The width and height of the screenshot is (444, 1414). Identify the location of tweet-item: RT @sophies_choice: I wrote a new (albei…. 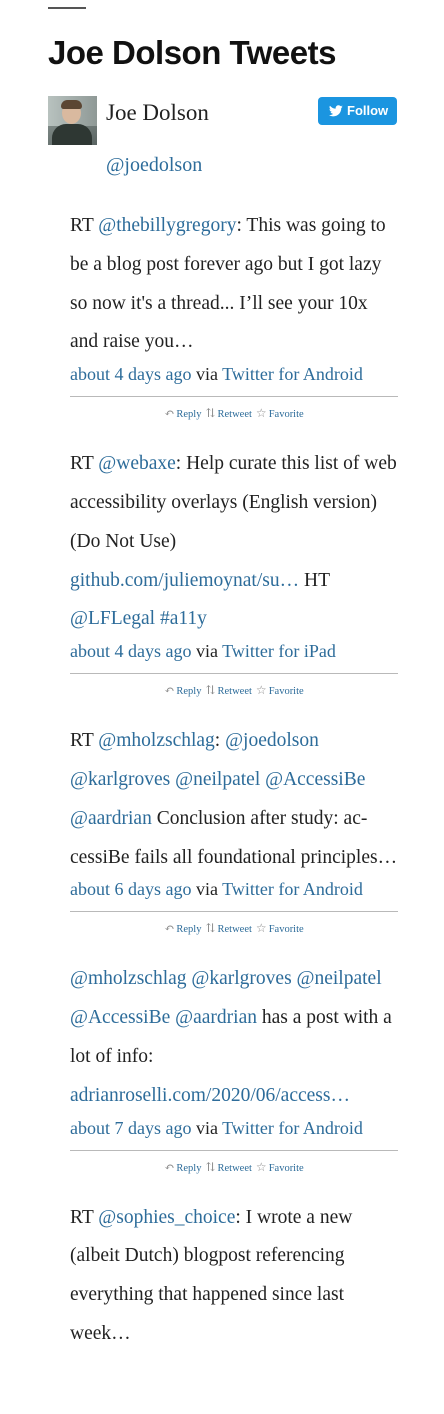
(234, 1276).